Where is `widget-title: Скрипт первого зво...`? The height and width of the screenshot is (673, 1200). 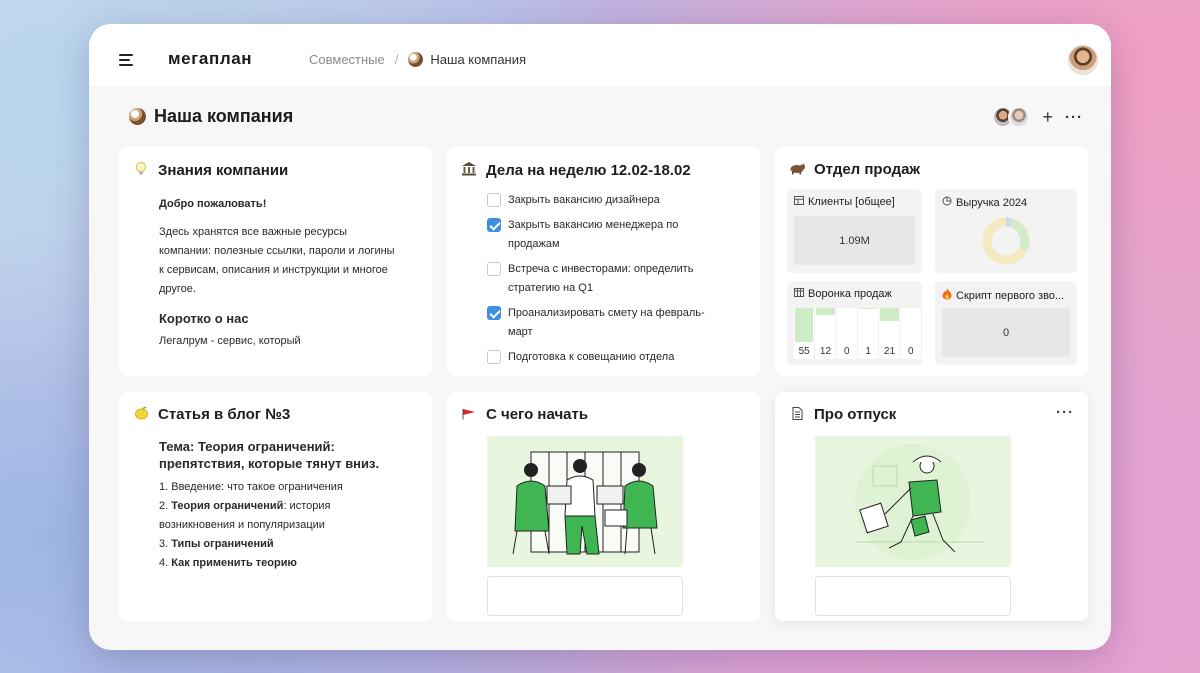 widget-title: Скрипт первого зво... is located at coordinates (1006, 295).